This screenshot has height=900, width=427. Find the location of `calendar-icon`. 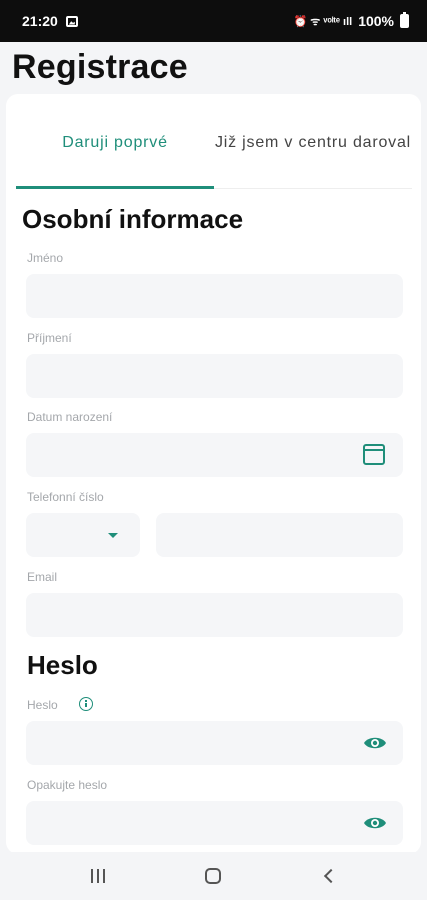

calendar-icon is located at coordinates (374, 454).